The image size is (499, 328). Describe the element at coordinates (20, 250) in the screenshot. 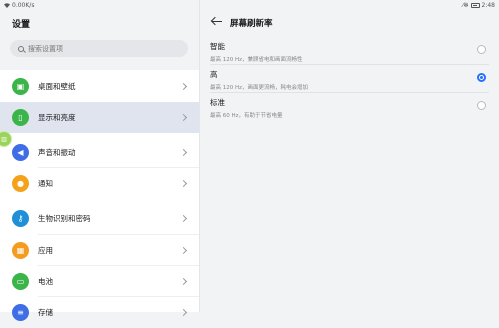

I see `apps-grid-icon: ▦` at that location.